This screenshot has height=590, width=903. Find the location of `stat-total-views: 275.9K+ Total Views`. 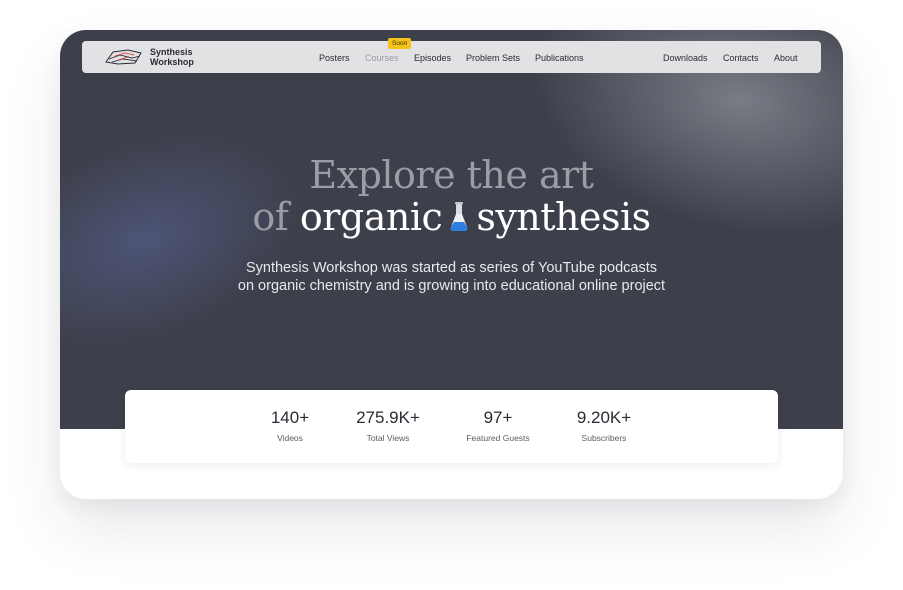

stat-total-views: 275.9K+ Total Views is located at coordinates (388, 425).